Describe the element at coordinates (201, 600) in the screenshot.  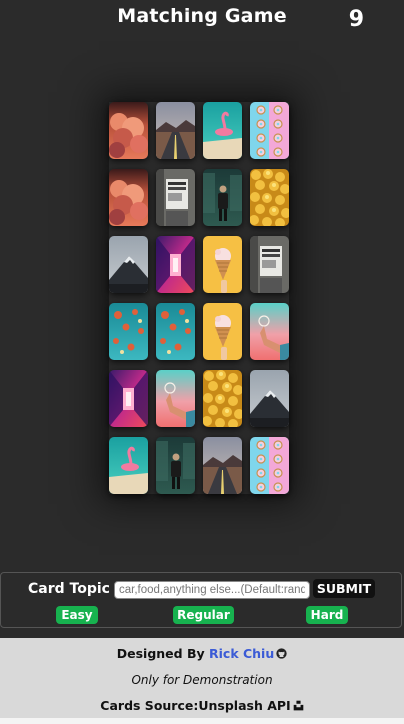
I see `controls-panel: Card Topic SUBMIT Easy Regular Hard` at that location.